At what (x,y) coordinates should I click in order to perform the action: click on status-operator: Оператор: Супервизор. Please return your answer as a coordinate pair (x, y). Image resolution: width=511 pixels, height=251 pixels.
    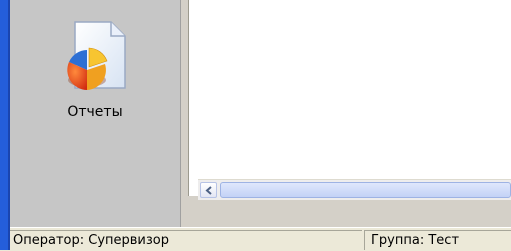
    Looking at the image, I should click on (186, 240).